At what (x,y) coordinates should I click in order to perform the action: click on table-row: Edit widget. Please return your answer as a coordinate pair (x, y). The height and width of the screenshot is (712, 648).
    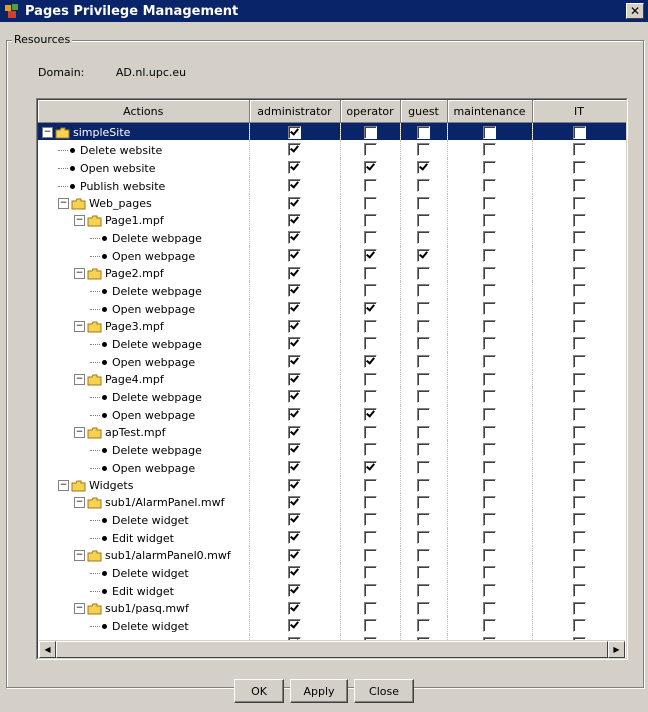
    Looking at the image, I should click on (332, 590).